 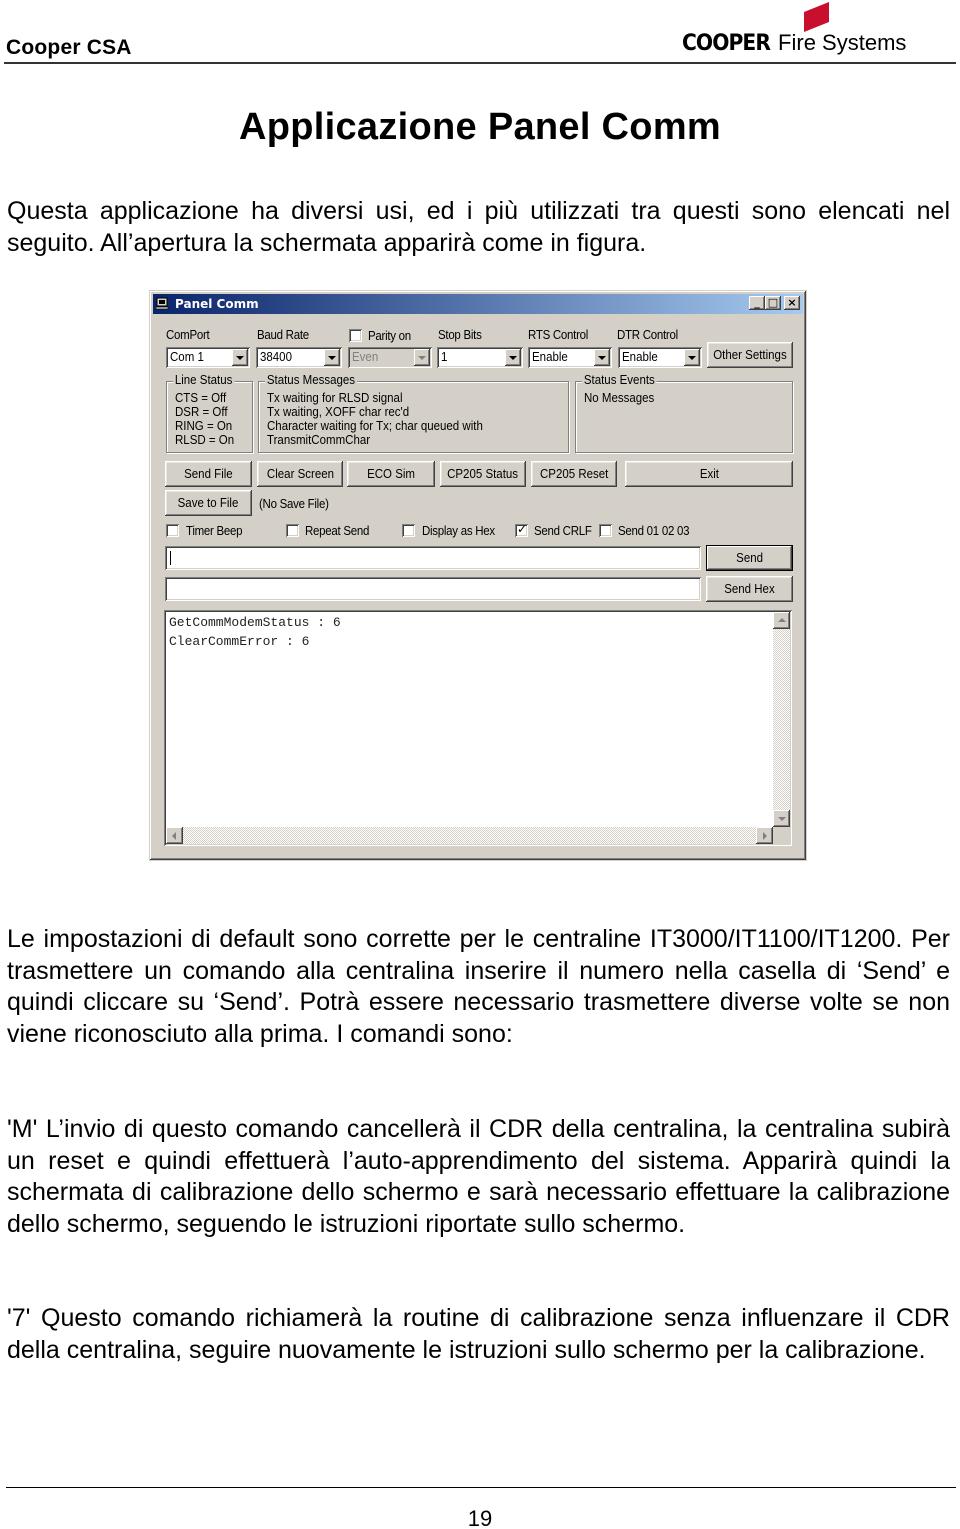 What do you see at coordinates (319, 440) in the screenshot?
I see `status-message-item: TransmitCommChar` at bounding box center [319, 440].